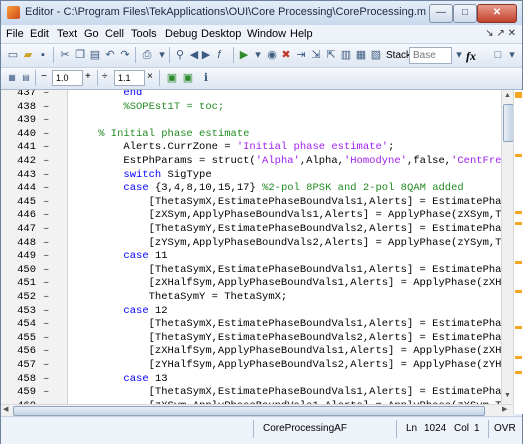  I want to click on menu-tools: Tools, so click(144, 34).